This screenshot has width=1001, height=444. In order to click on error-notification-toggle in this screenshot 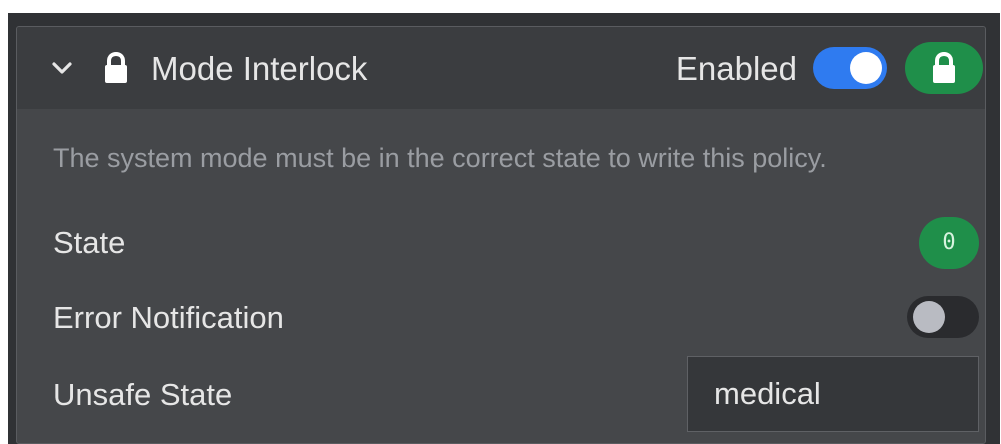, I will do `click(943, 317)`.